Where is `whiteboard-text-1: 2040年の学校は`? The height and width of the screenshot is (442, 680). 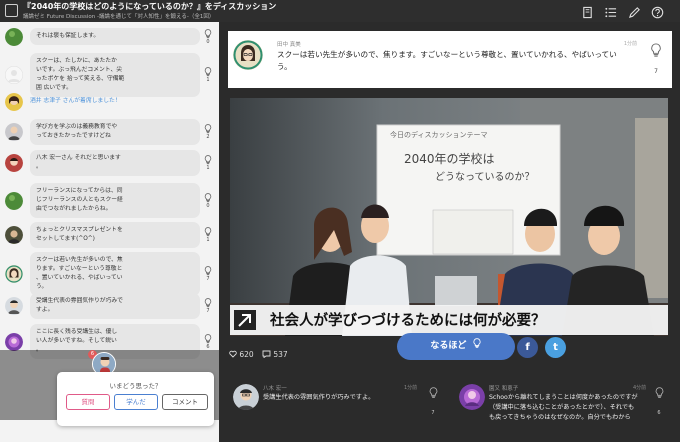
whiteboard-text-1: 2040年の学校は is located at coordinates (449, 159).